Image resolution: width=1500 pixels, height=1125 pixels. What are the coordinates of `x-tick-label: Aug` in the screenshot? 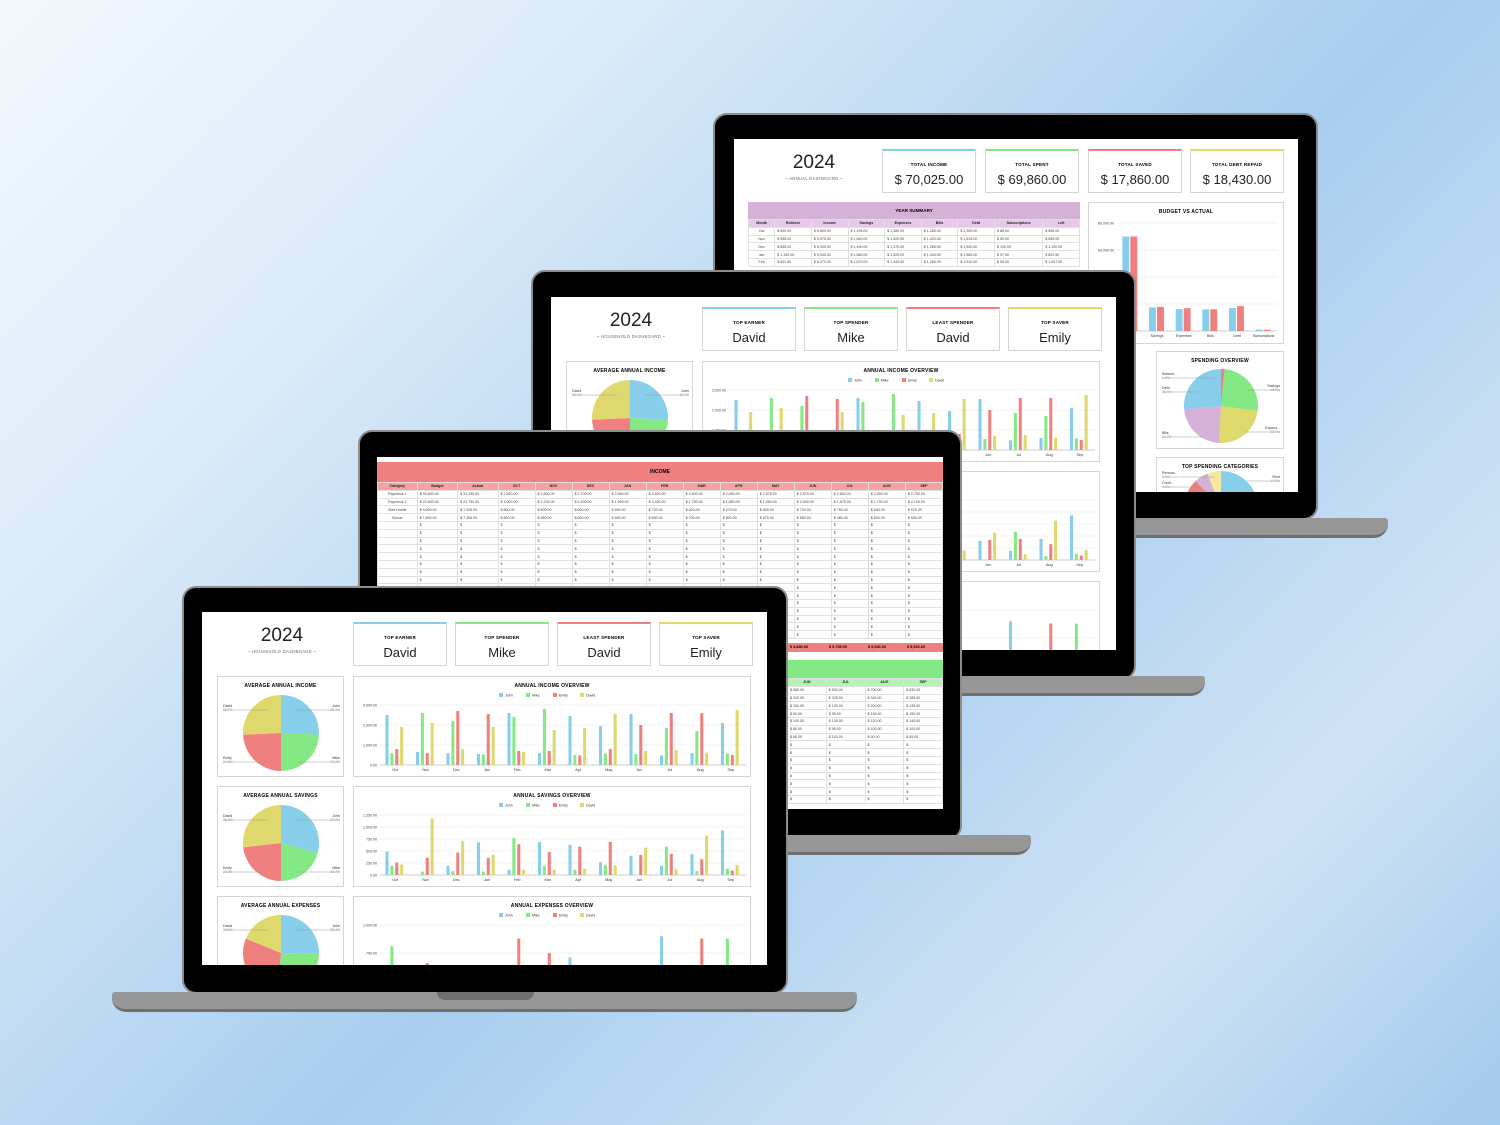 It's located at (1049, 455).